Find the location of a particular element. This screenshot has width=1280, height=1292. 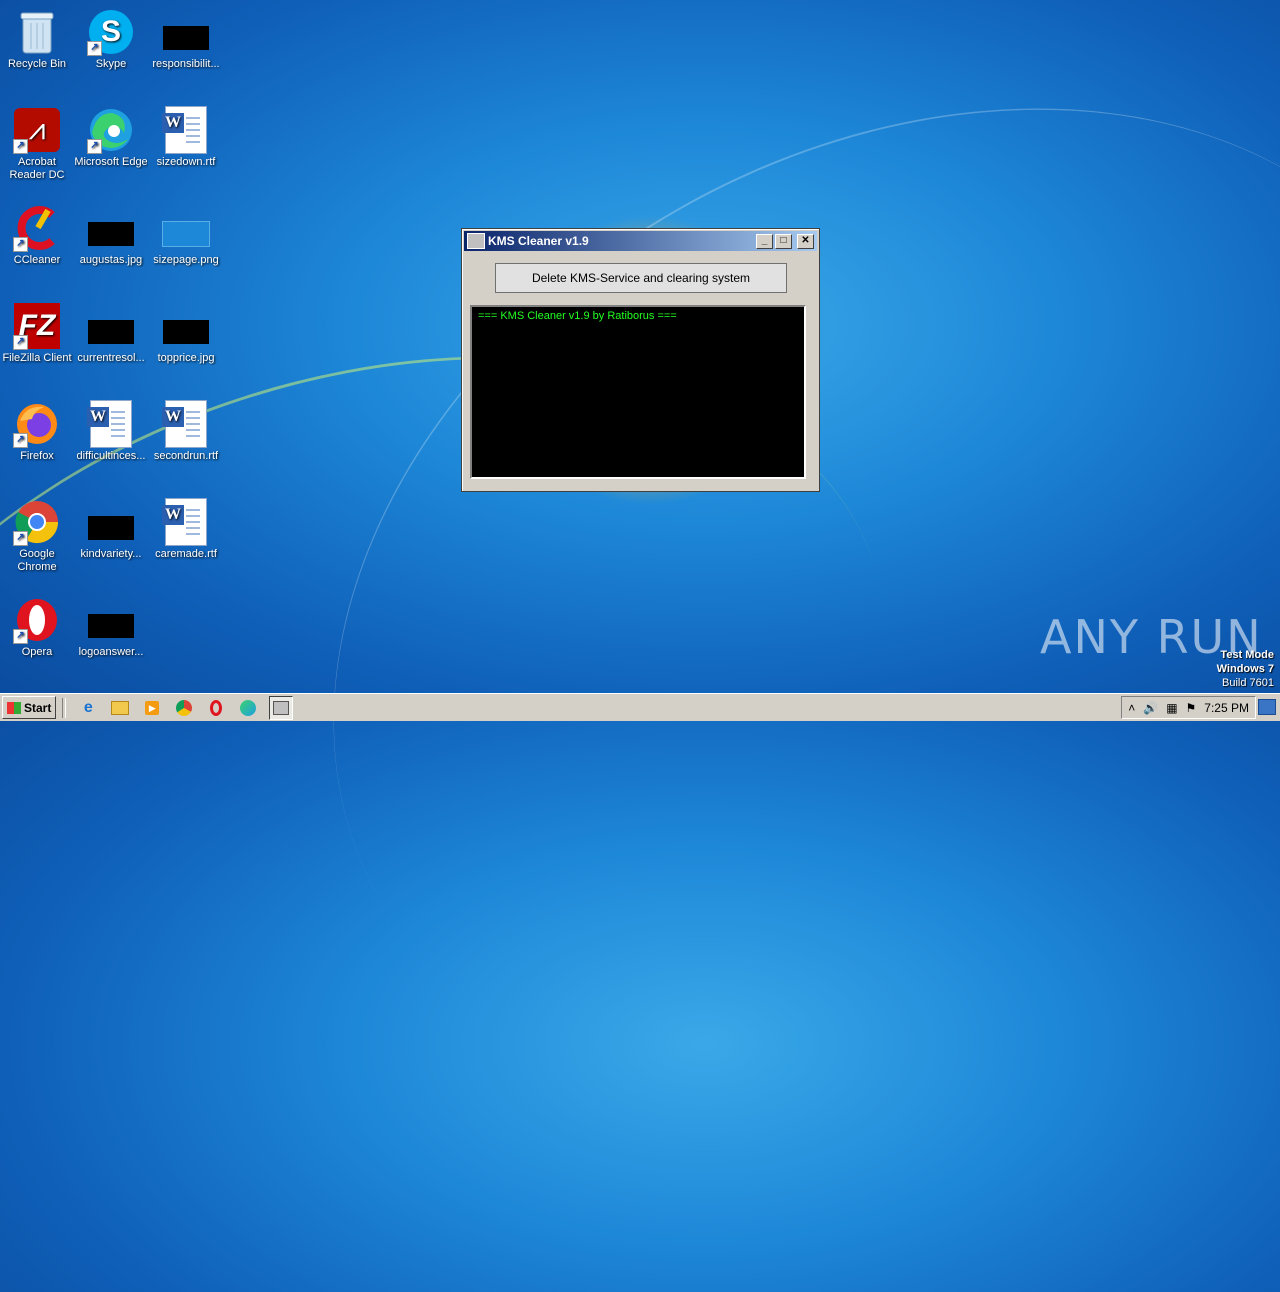

test-mode-notice: Test Mode Windows 7 Build 7601 is located at coordinates (1245, 669).